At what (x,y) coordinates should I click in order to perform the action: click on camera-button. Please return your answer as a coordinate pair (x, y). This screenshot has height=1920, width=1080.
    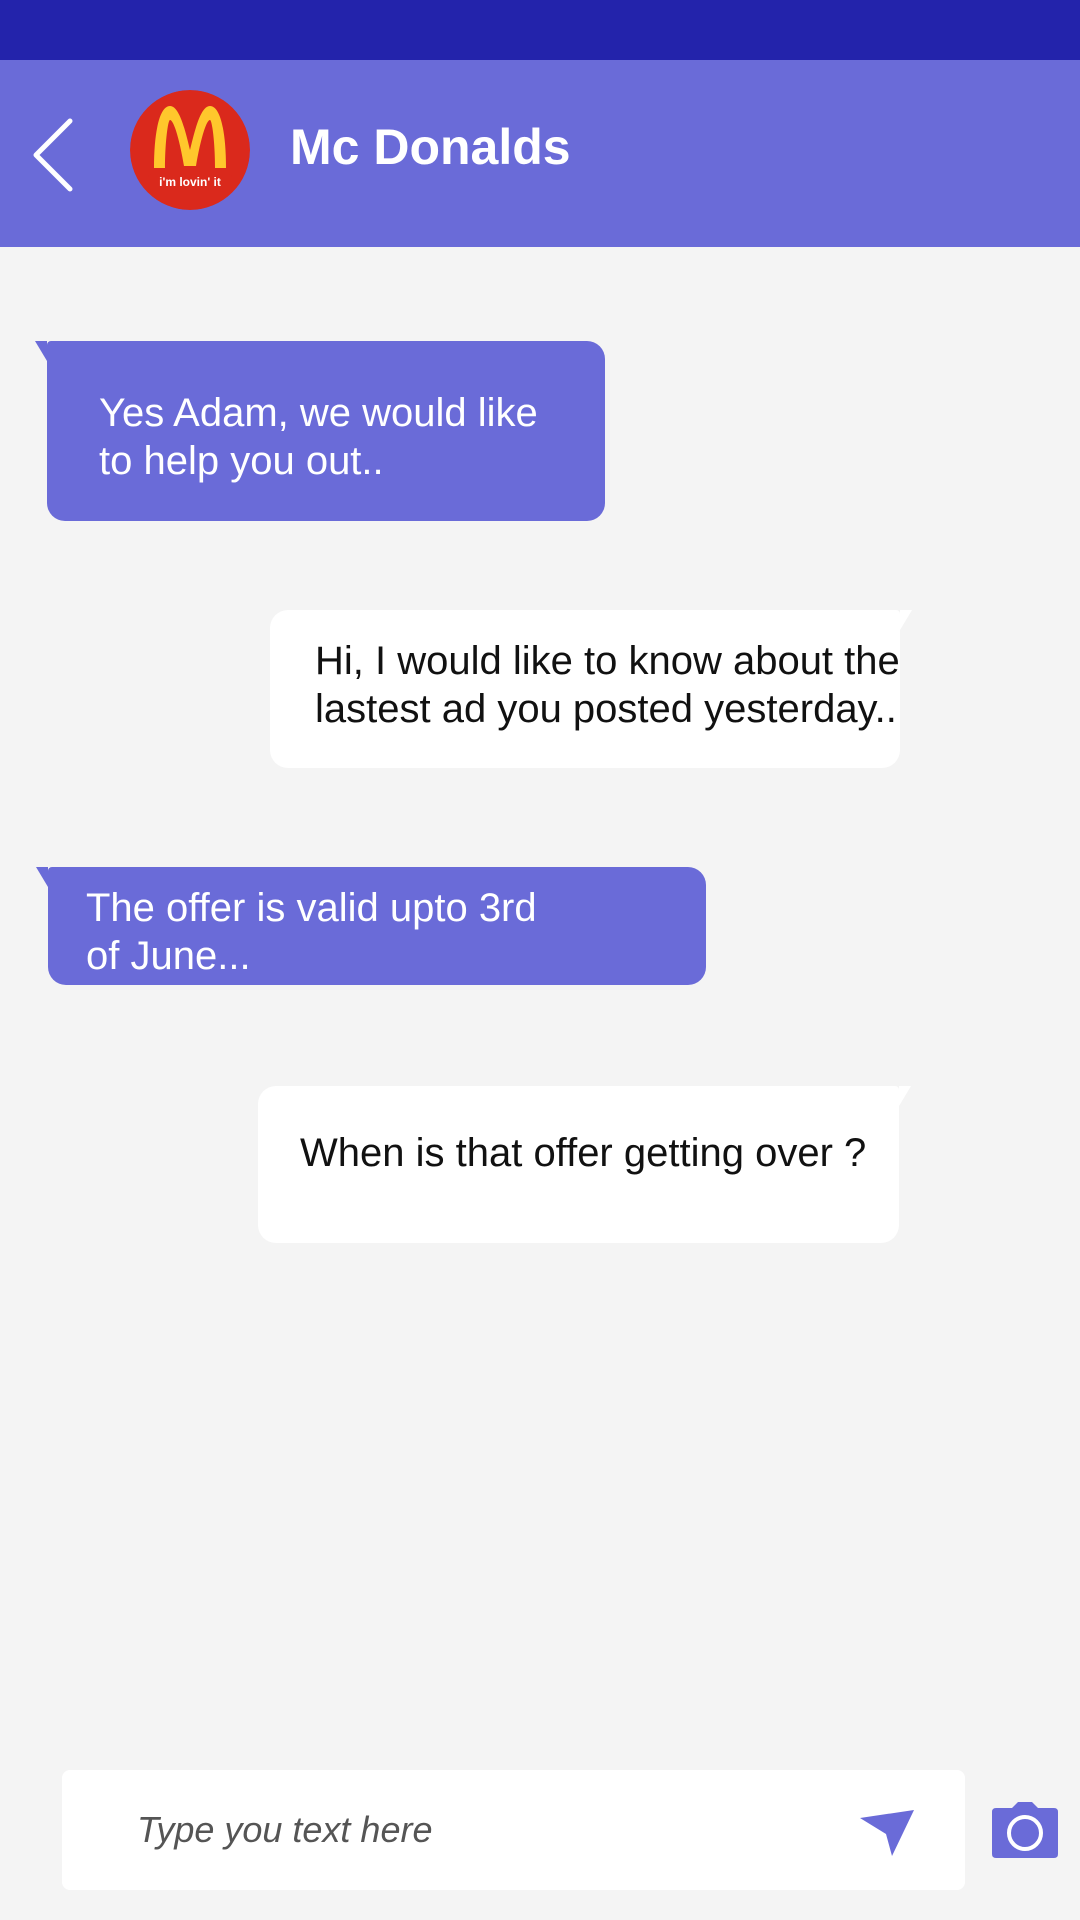
    Looking at the image, I should click on (1025, 1830).